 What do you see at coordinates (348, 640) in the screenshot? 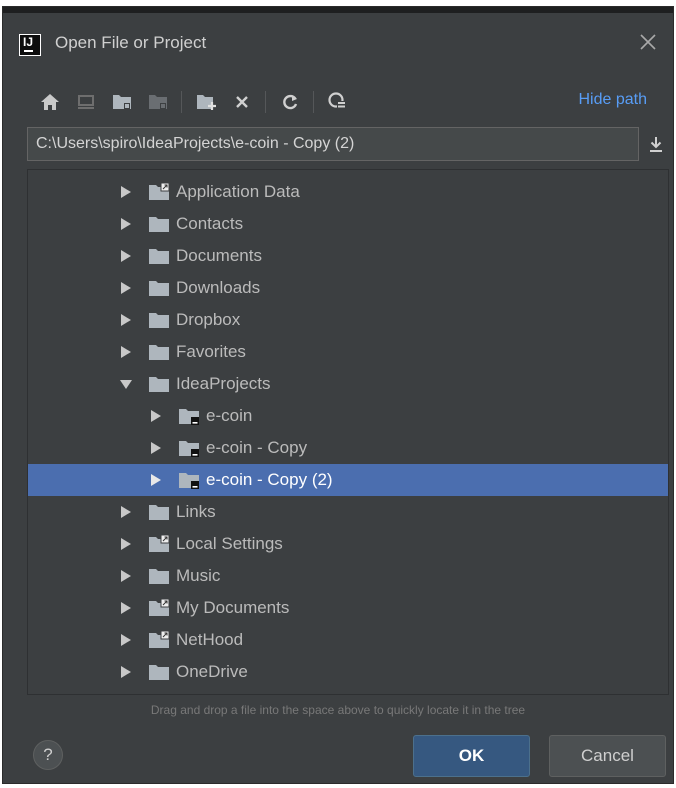
I see `tree-row: NetHood` at bounding box center [348, 640].